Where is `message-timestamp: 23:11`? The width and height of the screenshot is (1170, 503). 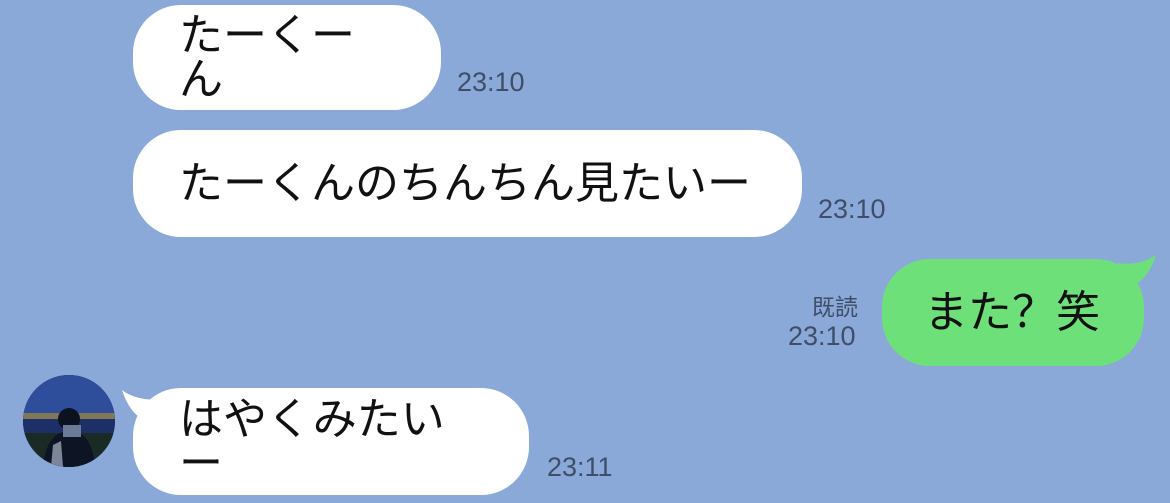
message-timestamp: 23:11 is located at coordinates (580, 467).